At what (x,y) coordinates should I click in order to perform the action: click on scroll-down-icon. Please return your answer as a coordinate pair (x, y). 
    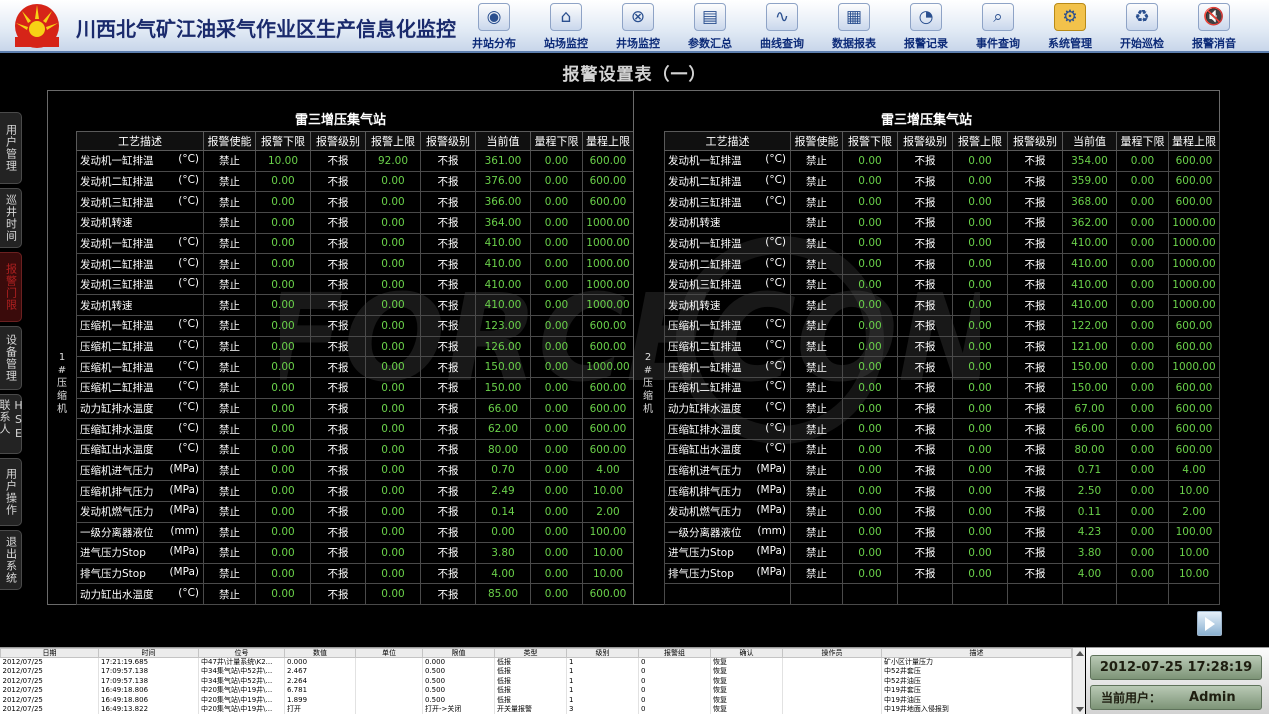
    Looking at the image, I should click on (1080, 709).